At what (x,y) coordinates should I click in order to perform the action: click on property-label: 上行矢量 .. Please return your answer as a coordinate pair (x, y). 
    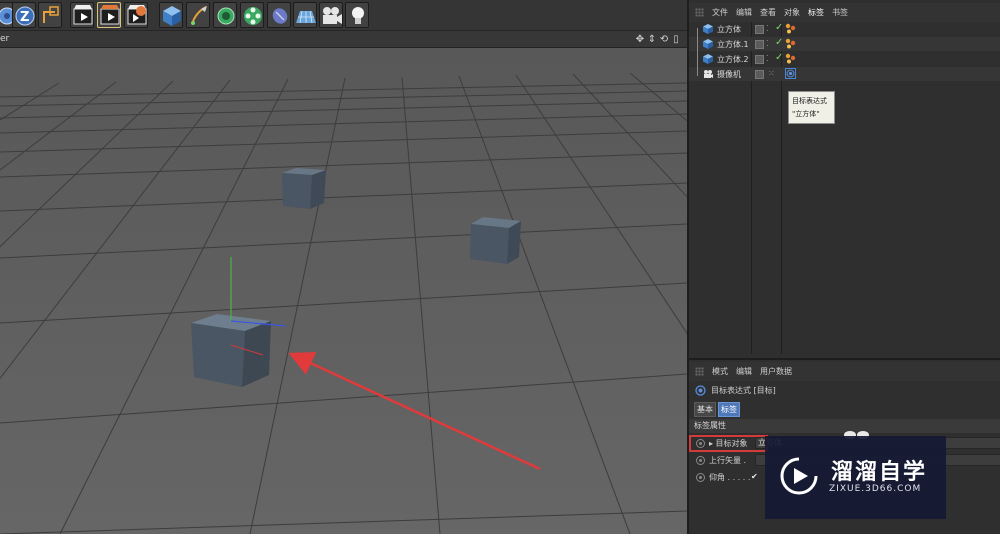
    Looking at the image, I should click on (728, 460).